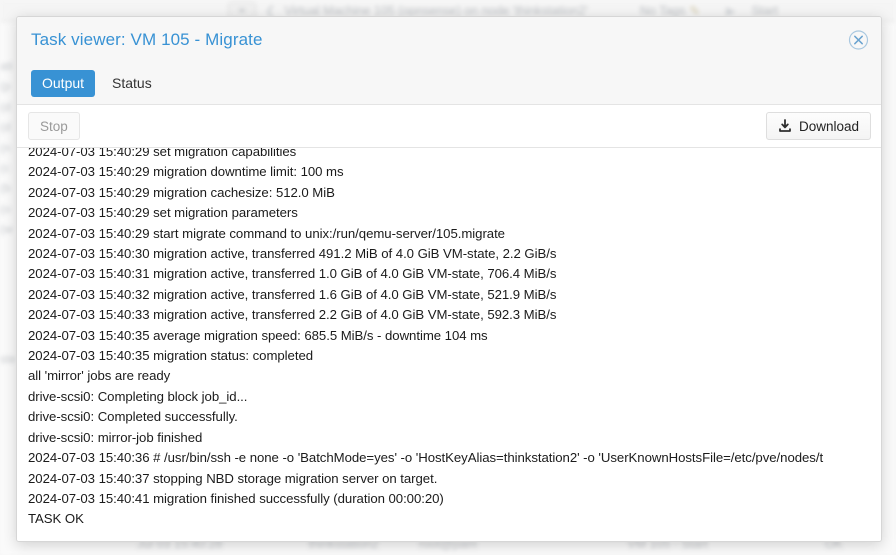 This screenshot has width=896, height=555. I want to click on dialog-header: Task viewer: VM 105 - Migrate, so click(449, 40).